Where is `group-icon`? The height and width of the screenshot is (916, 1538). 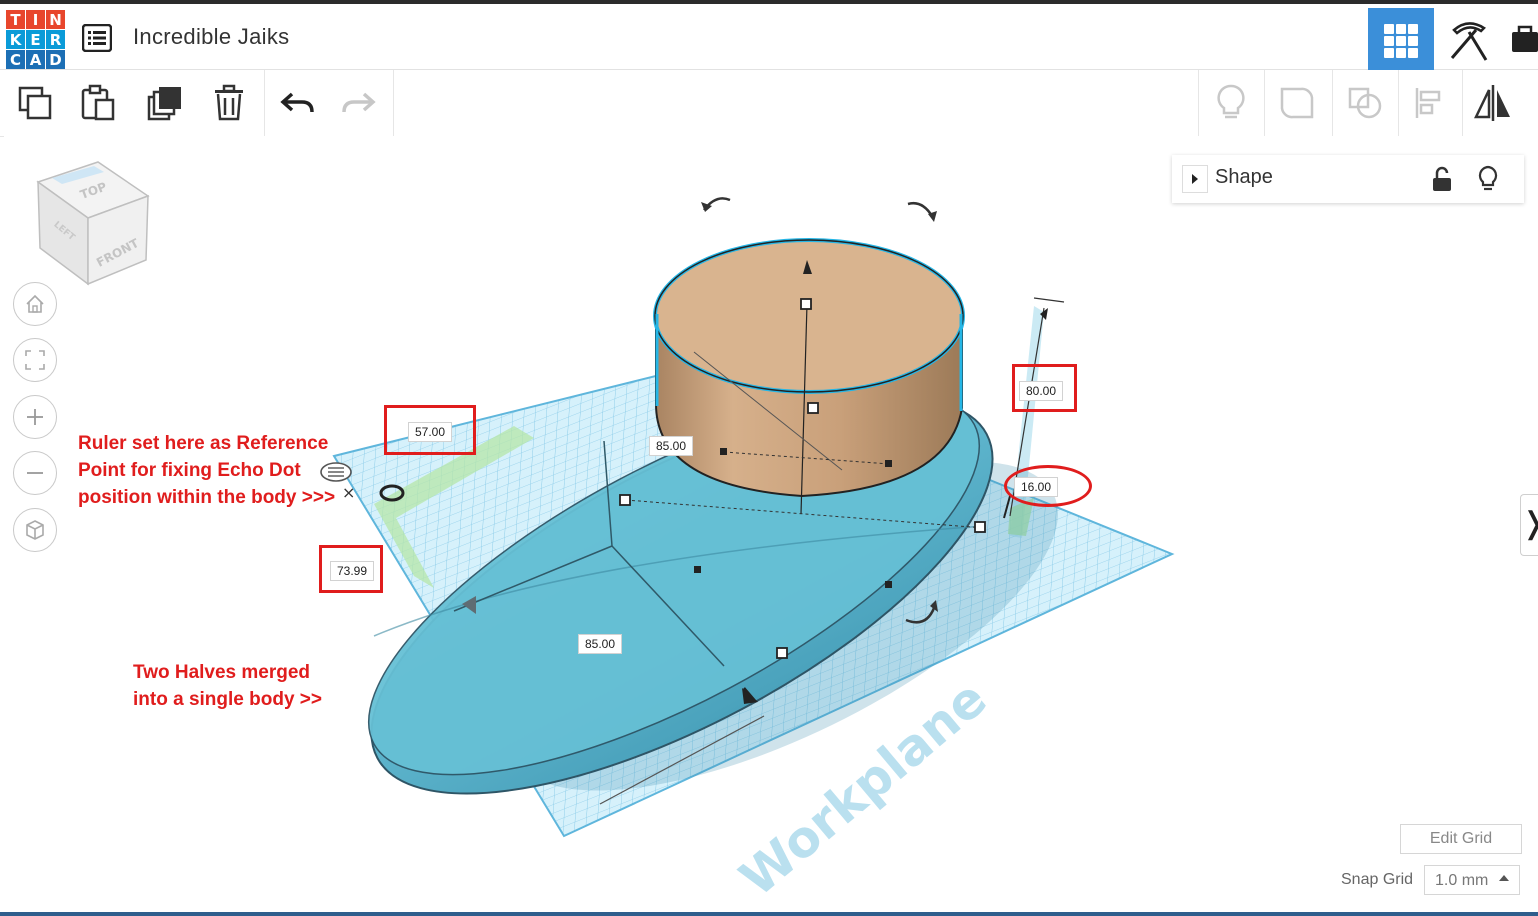 group-icon is located at coordinates (1297, 103).